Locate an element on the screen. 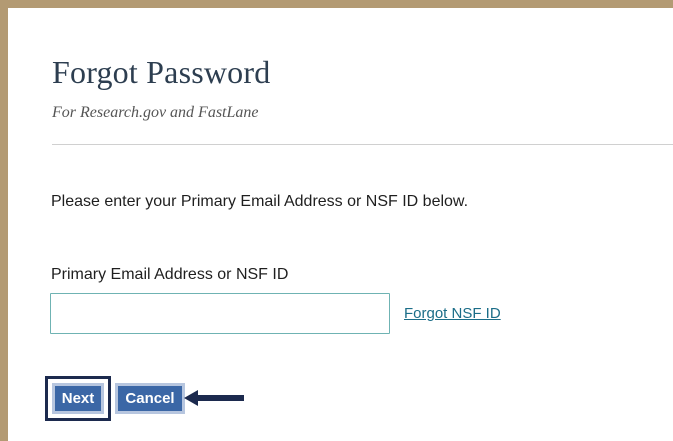 Image resolution: width=673 pixels, height=441 pixels. left-arrow-icon is located at coordinates (214, 398).